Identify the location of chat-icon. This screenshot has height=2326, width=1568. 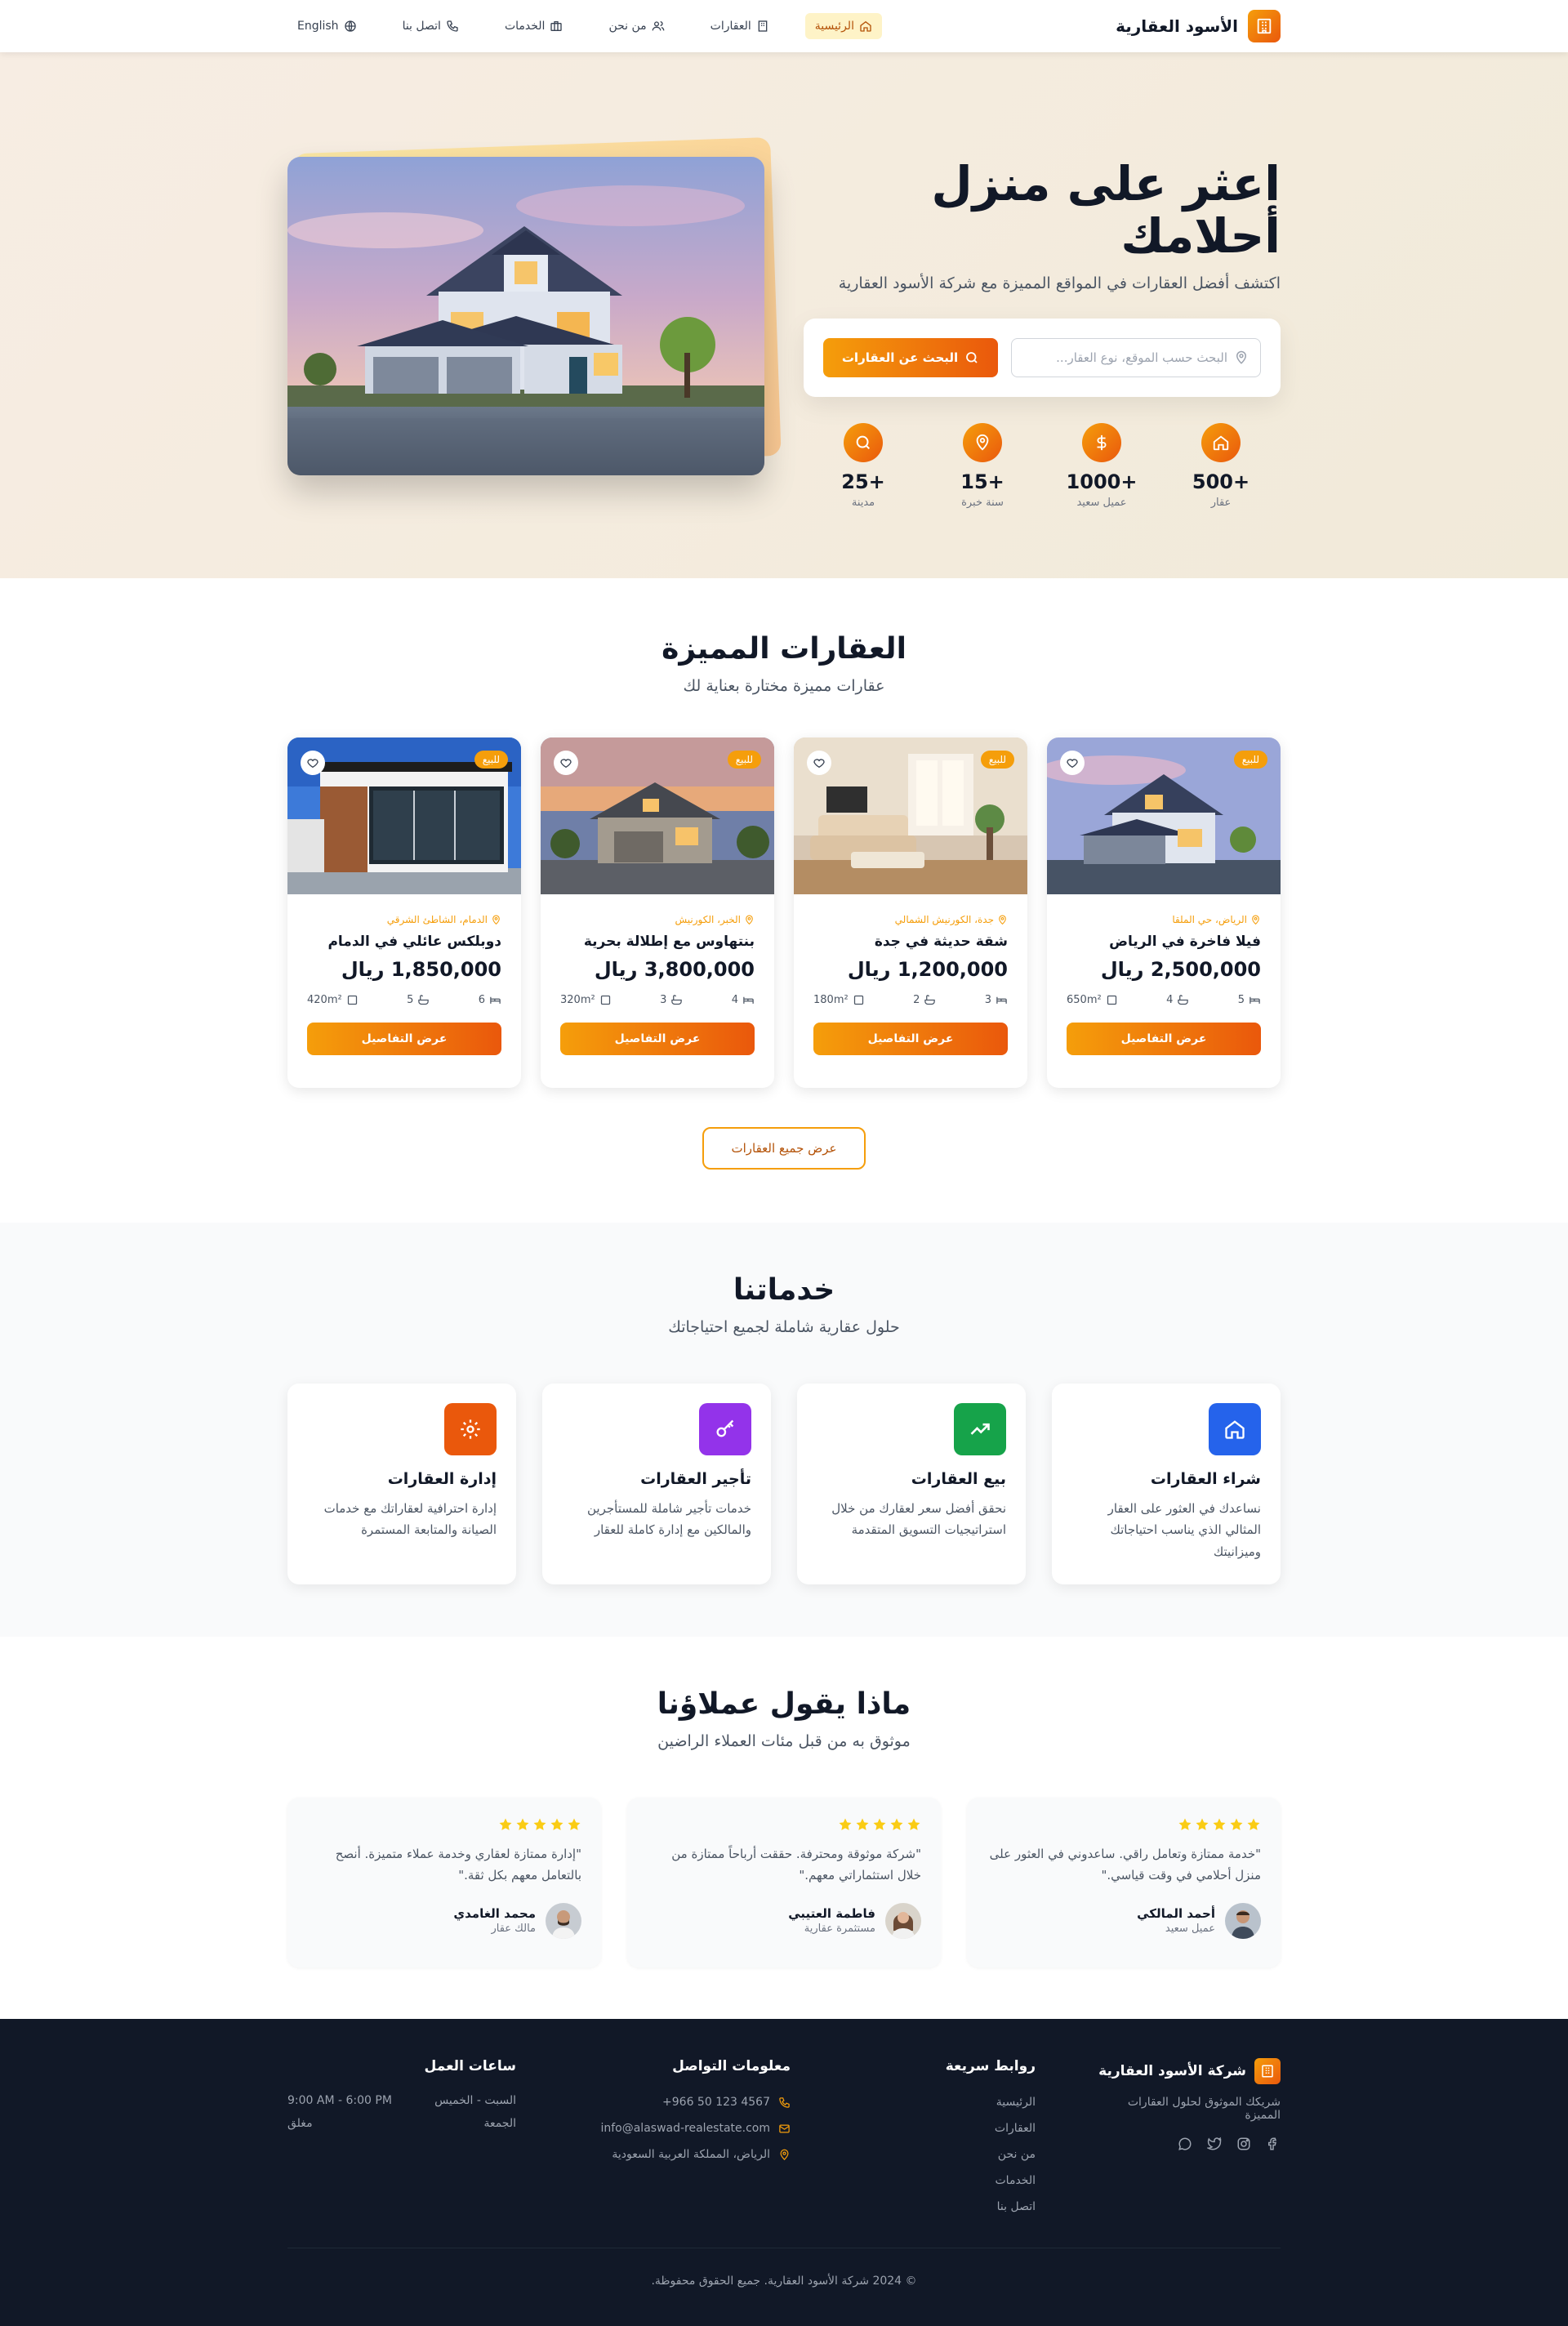
(1185, 2144).